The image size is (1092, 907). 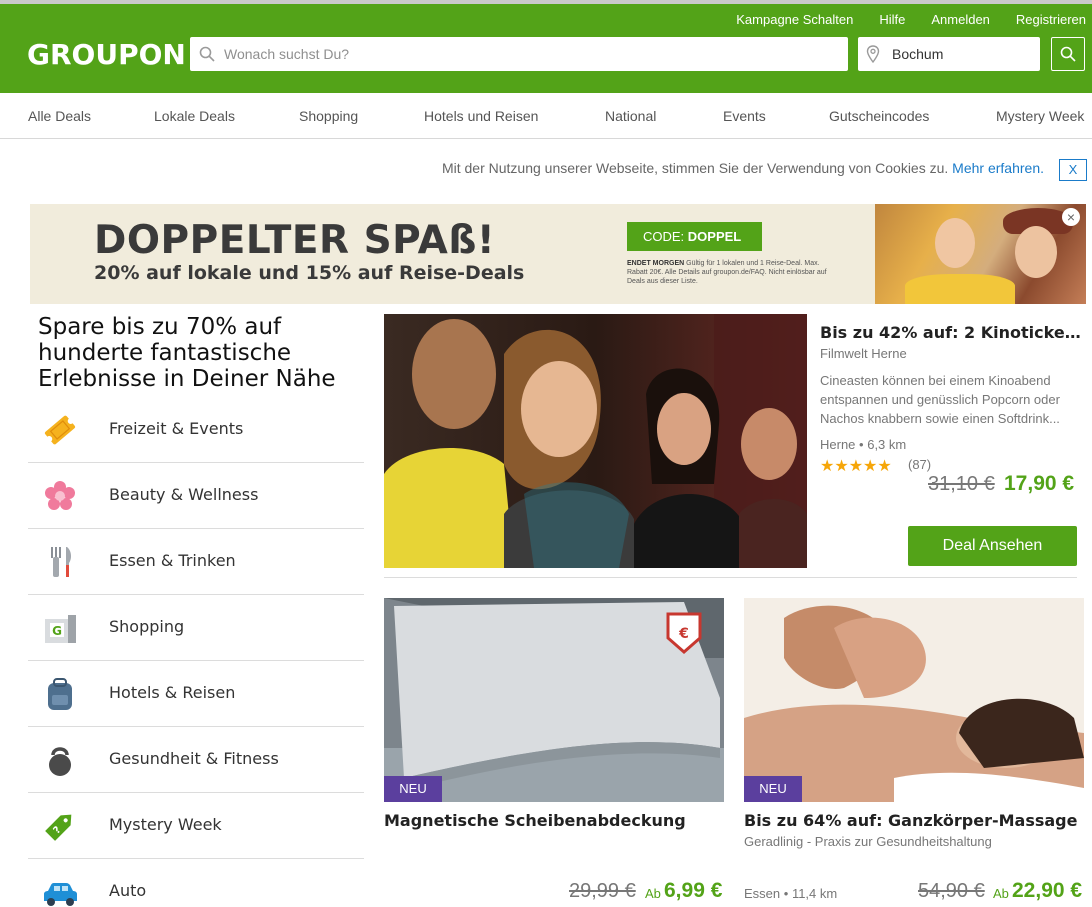 I want to click on category-beauty-wellness: Beauty & Wellness, so click(x=196, y=496).